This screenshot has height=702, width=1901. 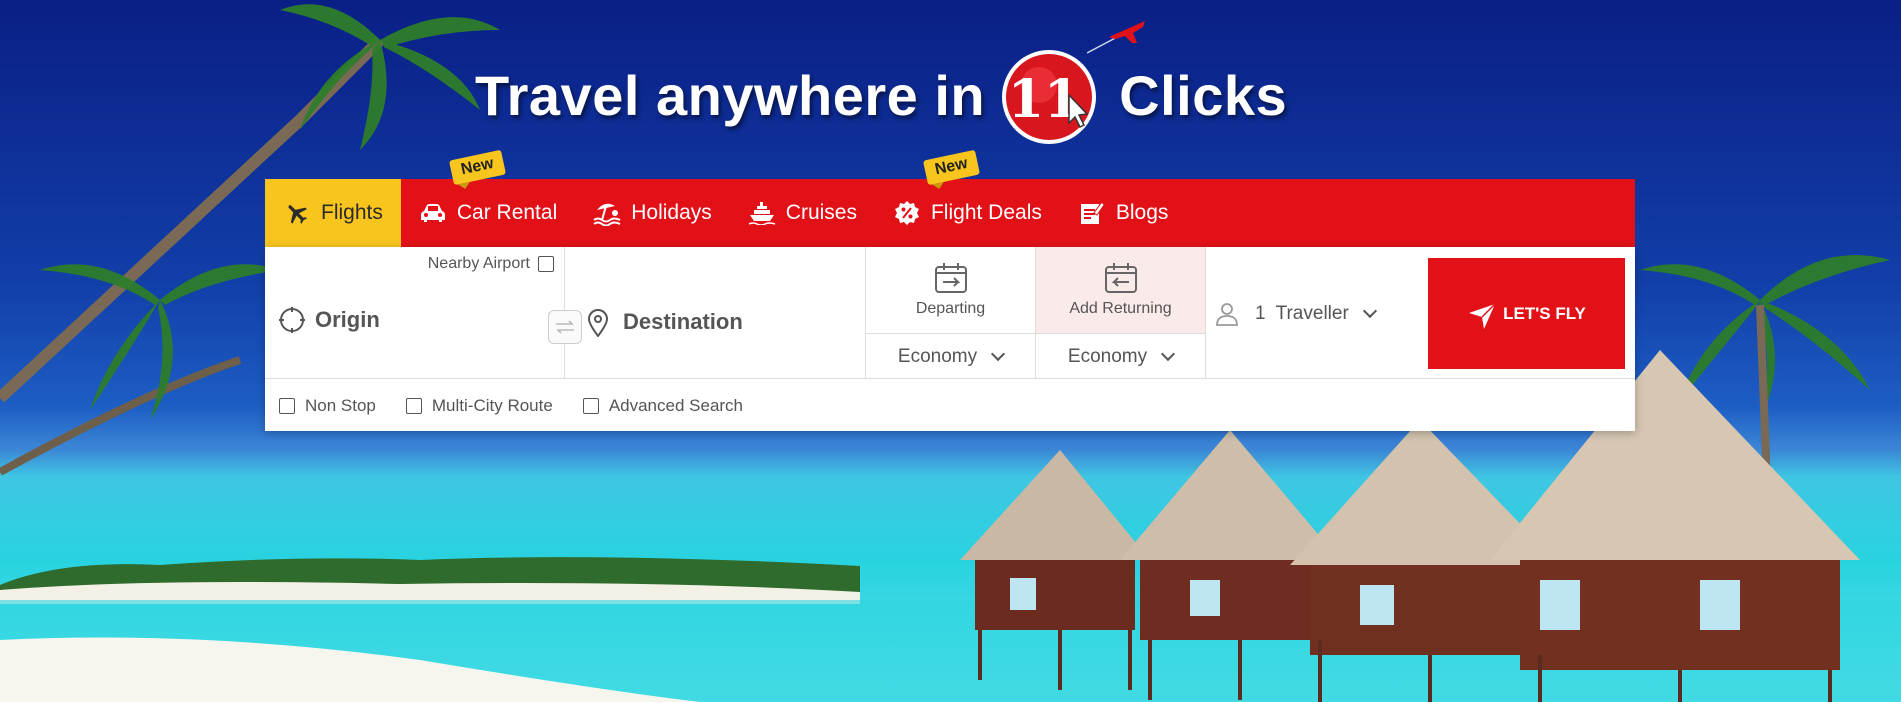 I want to click on multi-city-label: Multi-City Route, so click(x=492, y=405).